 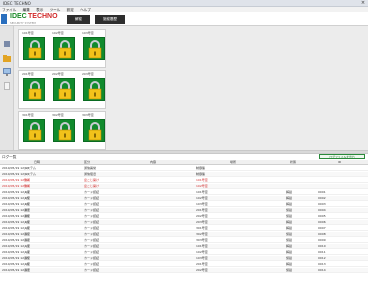 I want to click on close-icon: ×, so click(x=363, y=3).